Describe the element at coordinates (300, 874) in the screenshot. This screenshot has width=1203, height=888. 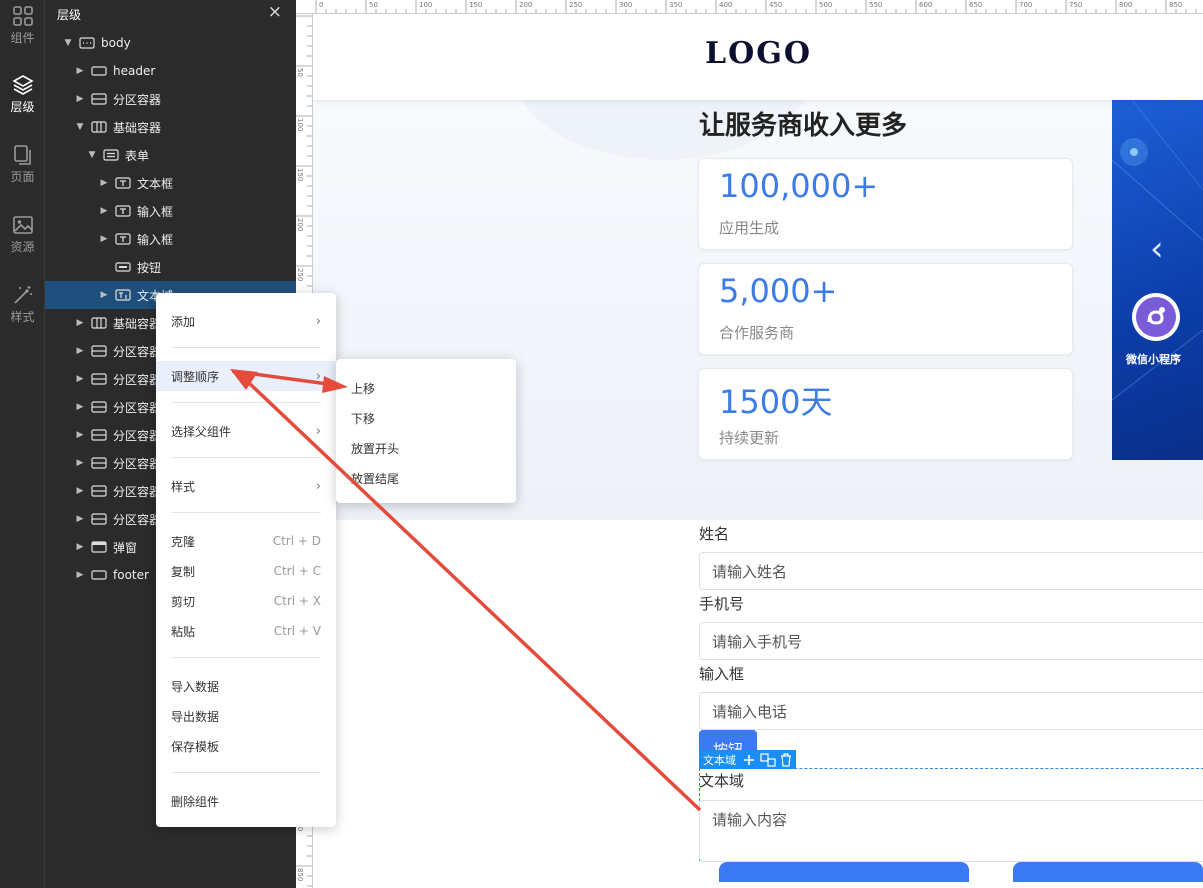
I see `ruler-label: 850` at that location.